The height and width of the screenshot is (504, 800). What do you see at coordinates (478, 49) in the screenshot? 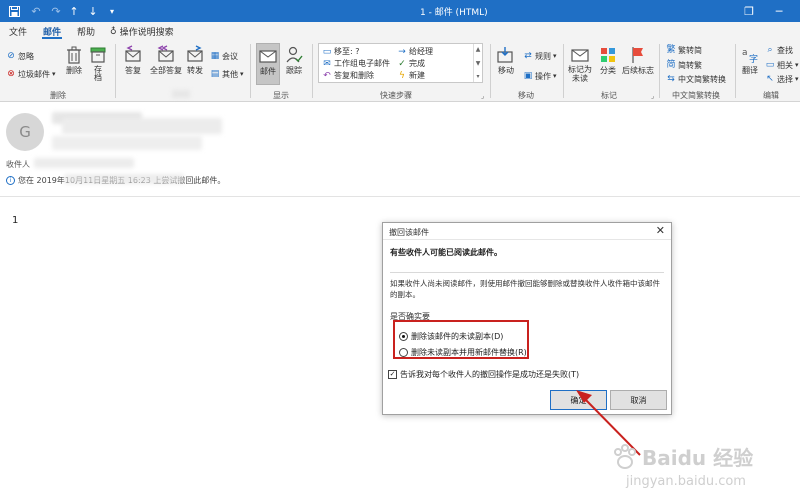
I see `scroll-up-icon: ▲` at bounding box center [478, 49].